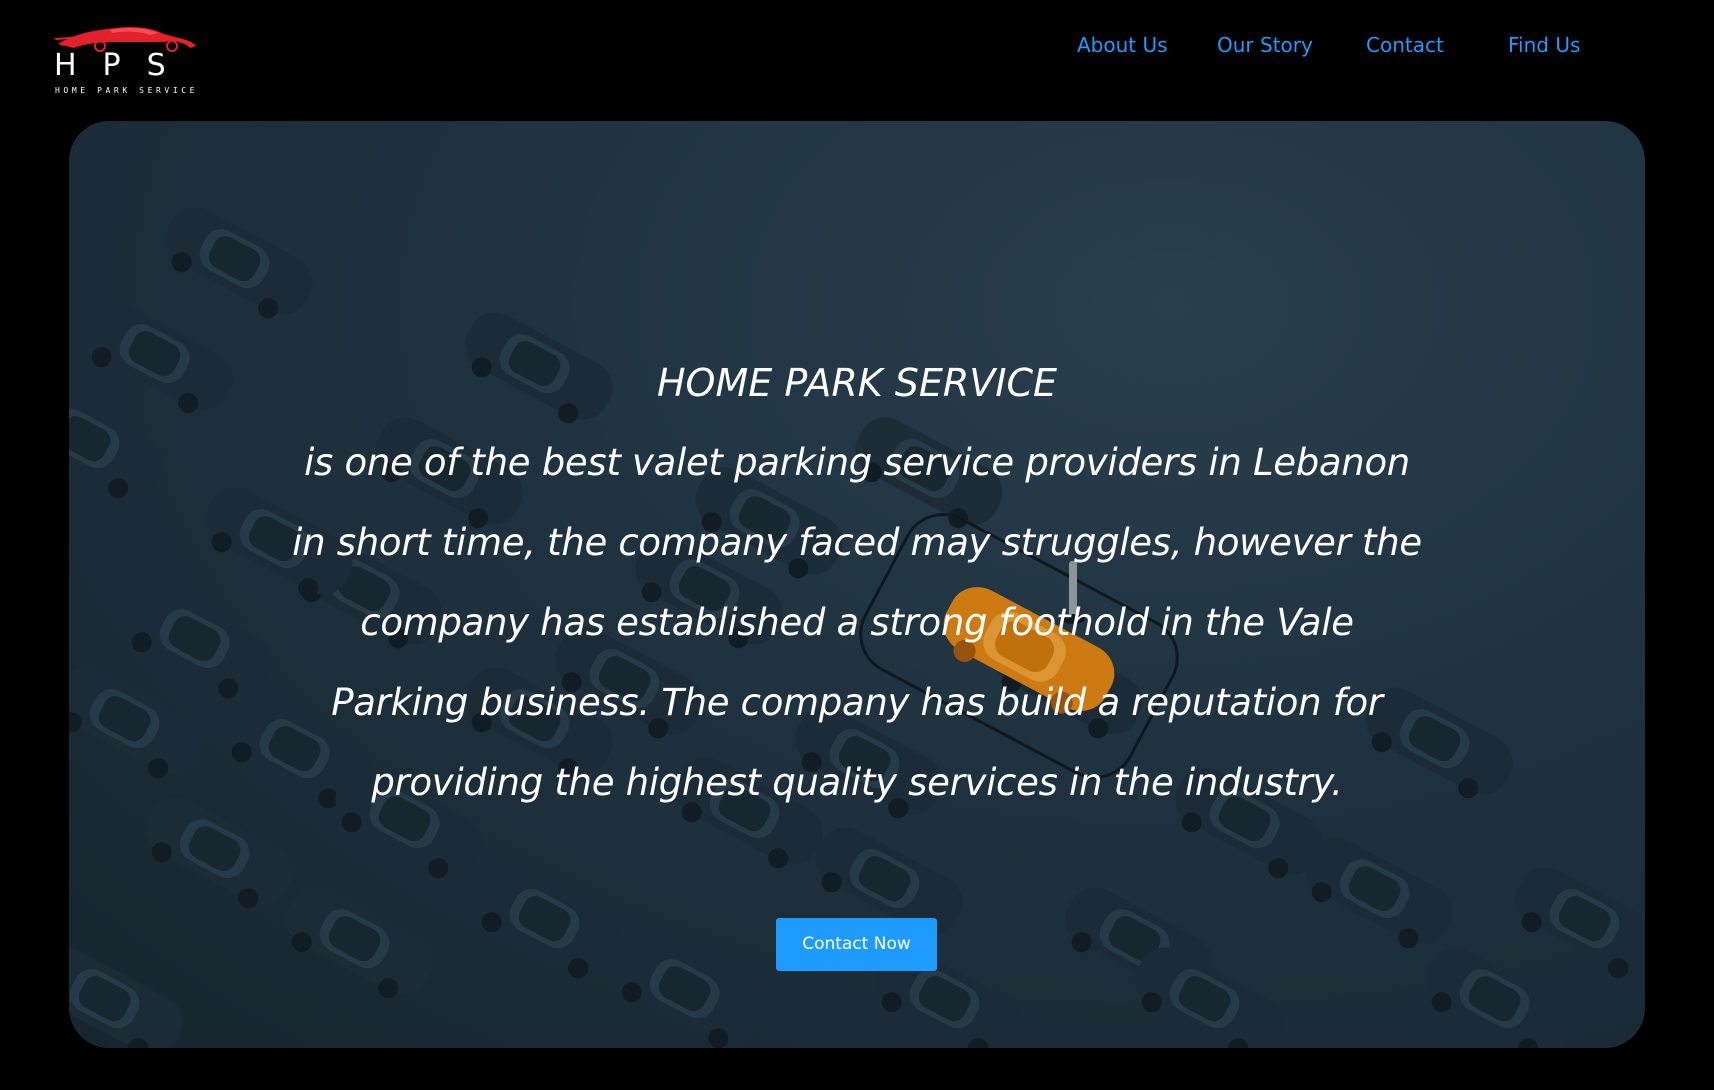 Image resolution: width=1714 pixels, height=1090 pixels. Describe the element at coordinates (857, 383) in the screenshot. I see `hero-title: HOME PARK SERVICE` at that location.